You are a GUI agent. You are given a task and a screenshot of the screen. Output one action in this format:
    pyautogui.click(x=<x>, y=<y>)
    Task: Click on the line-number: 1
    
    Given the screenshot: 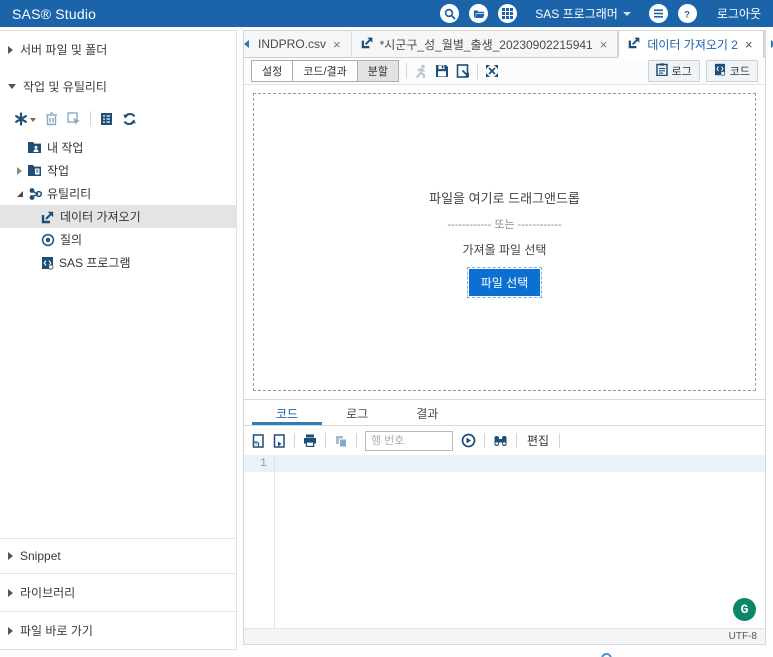 What is the action you would take?
    pyautogui.click(x=263, y=463)
    